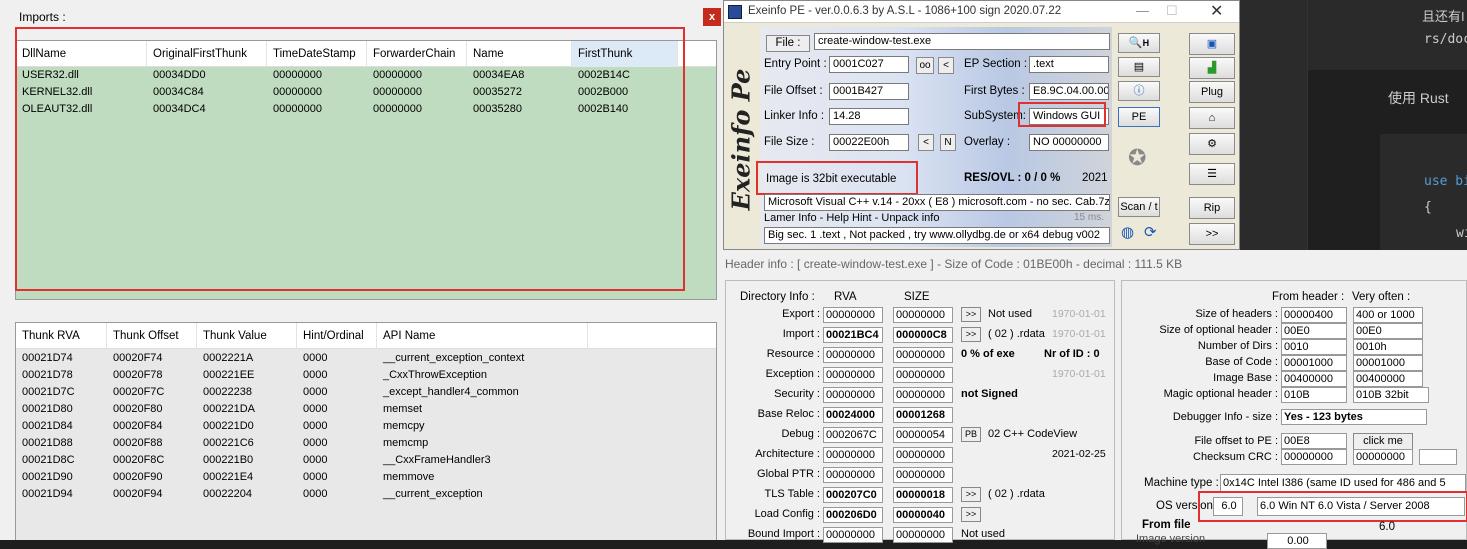 The width and height of the screenshot is (1467, 549). What do you see at coordinates (366, 477) in the screenshot?
I see `table-row: 00021D90 00020F90 000221E4 0000 memmove` at bounding box center [366, 477].